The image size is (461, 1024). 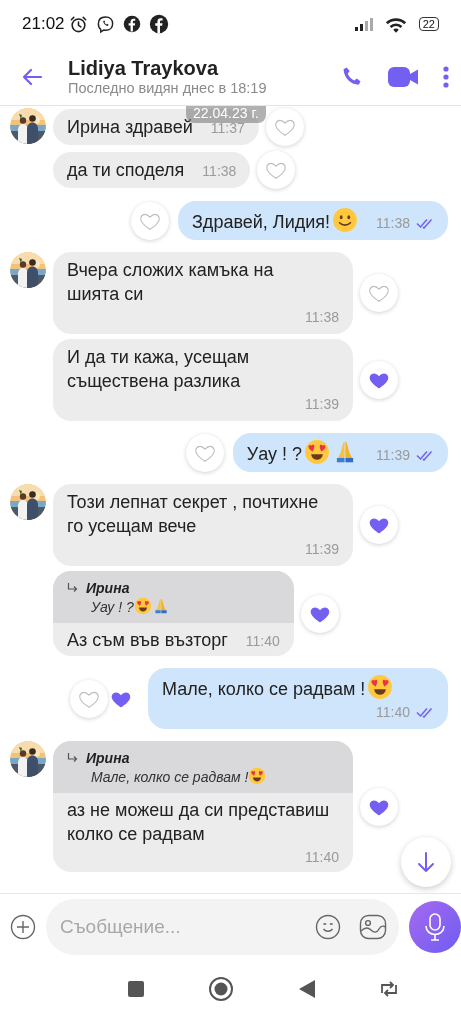 I want to click on triangle-icon, so click(x=306, y=989).